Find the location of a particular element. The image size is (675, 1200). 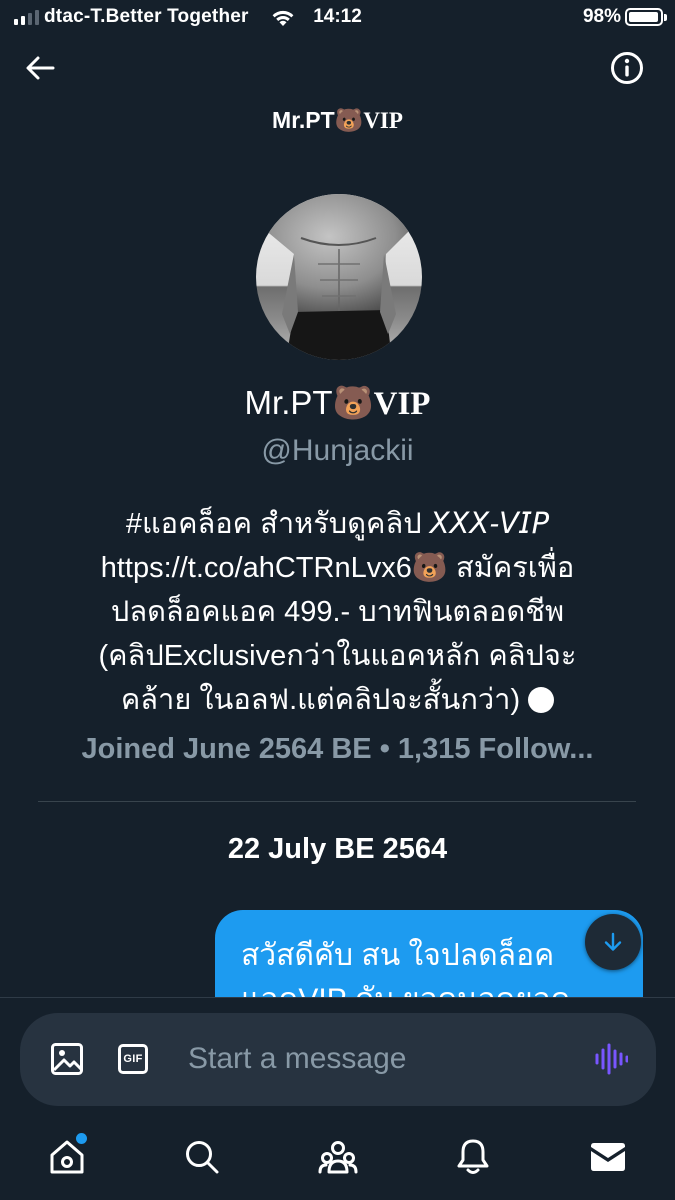

voice-message-button is located at coordinates (611, 1059).